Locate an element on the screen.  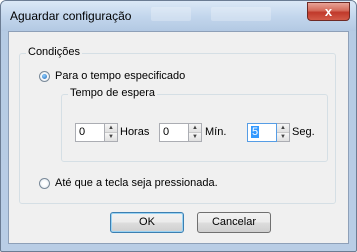
title-bar: Aguardar configuração x is located at coordinates (178, 16).